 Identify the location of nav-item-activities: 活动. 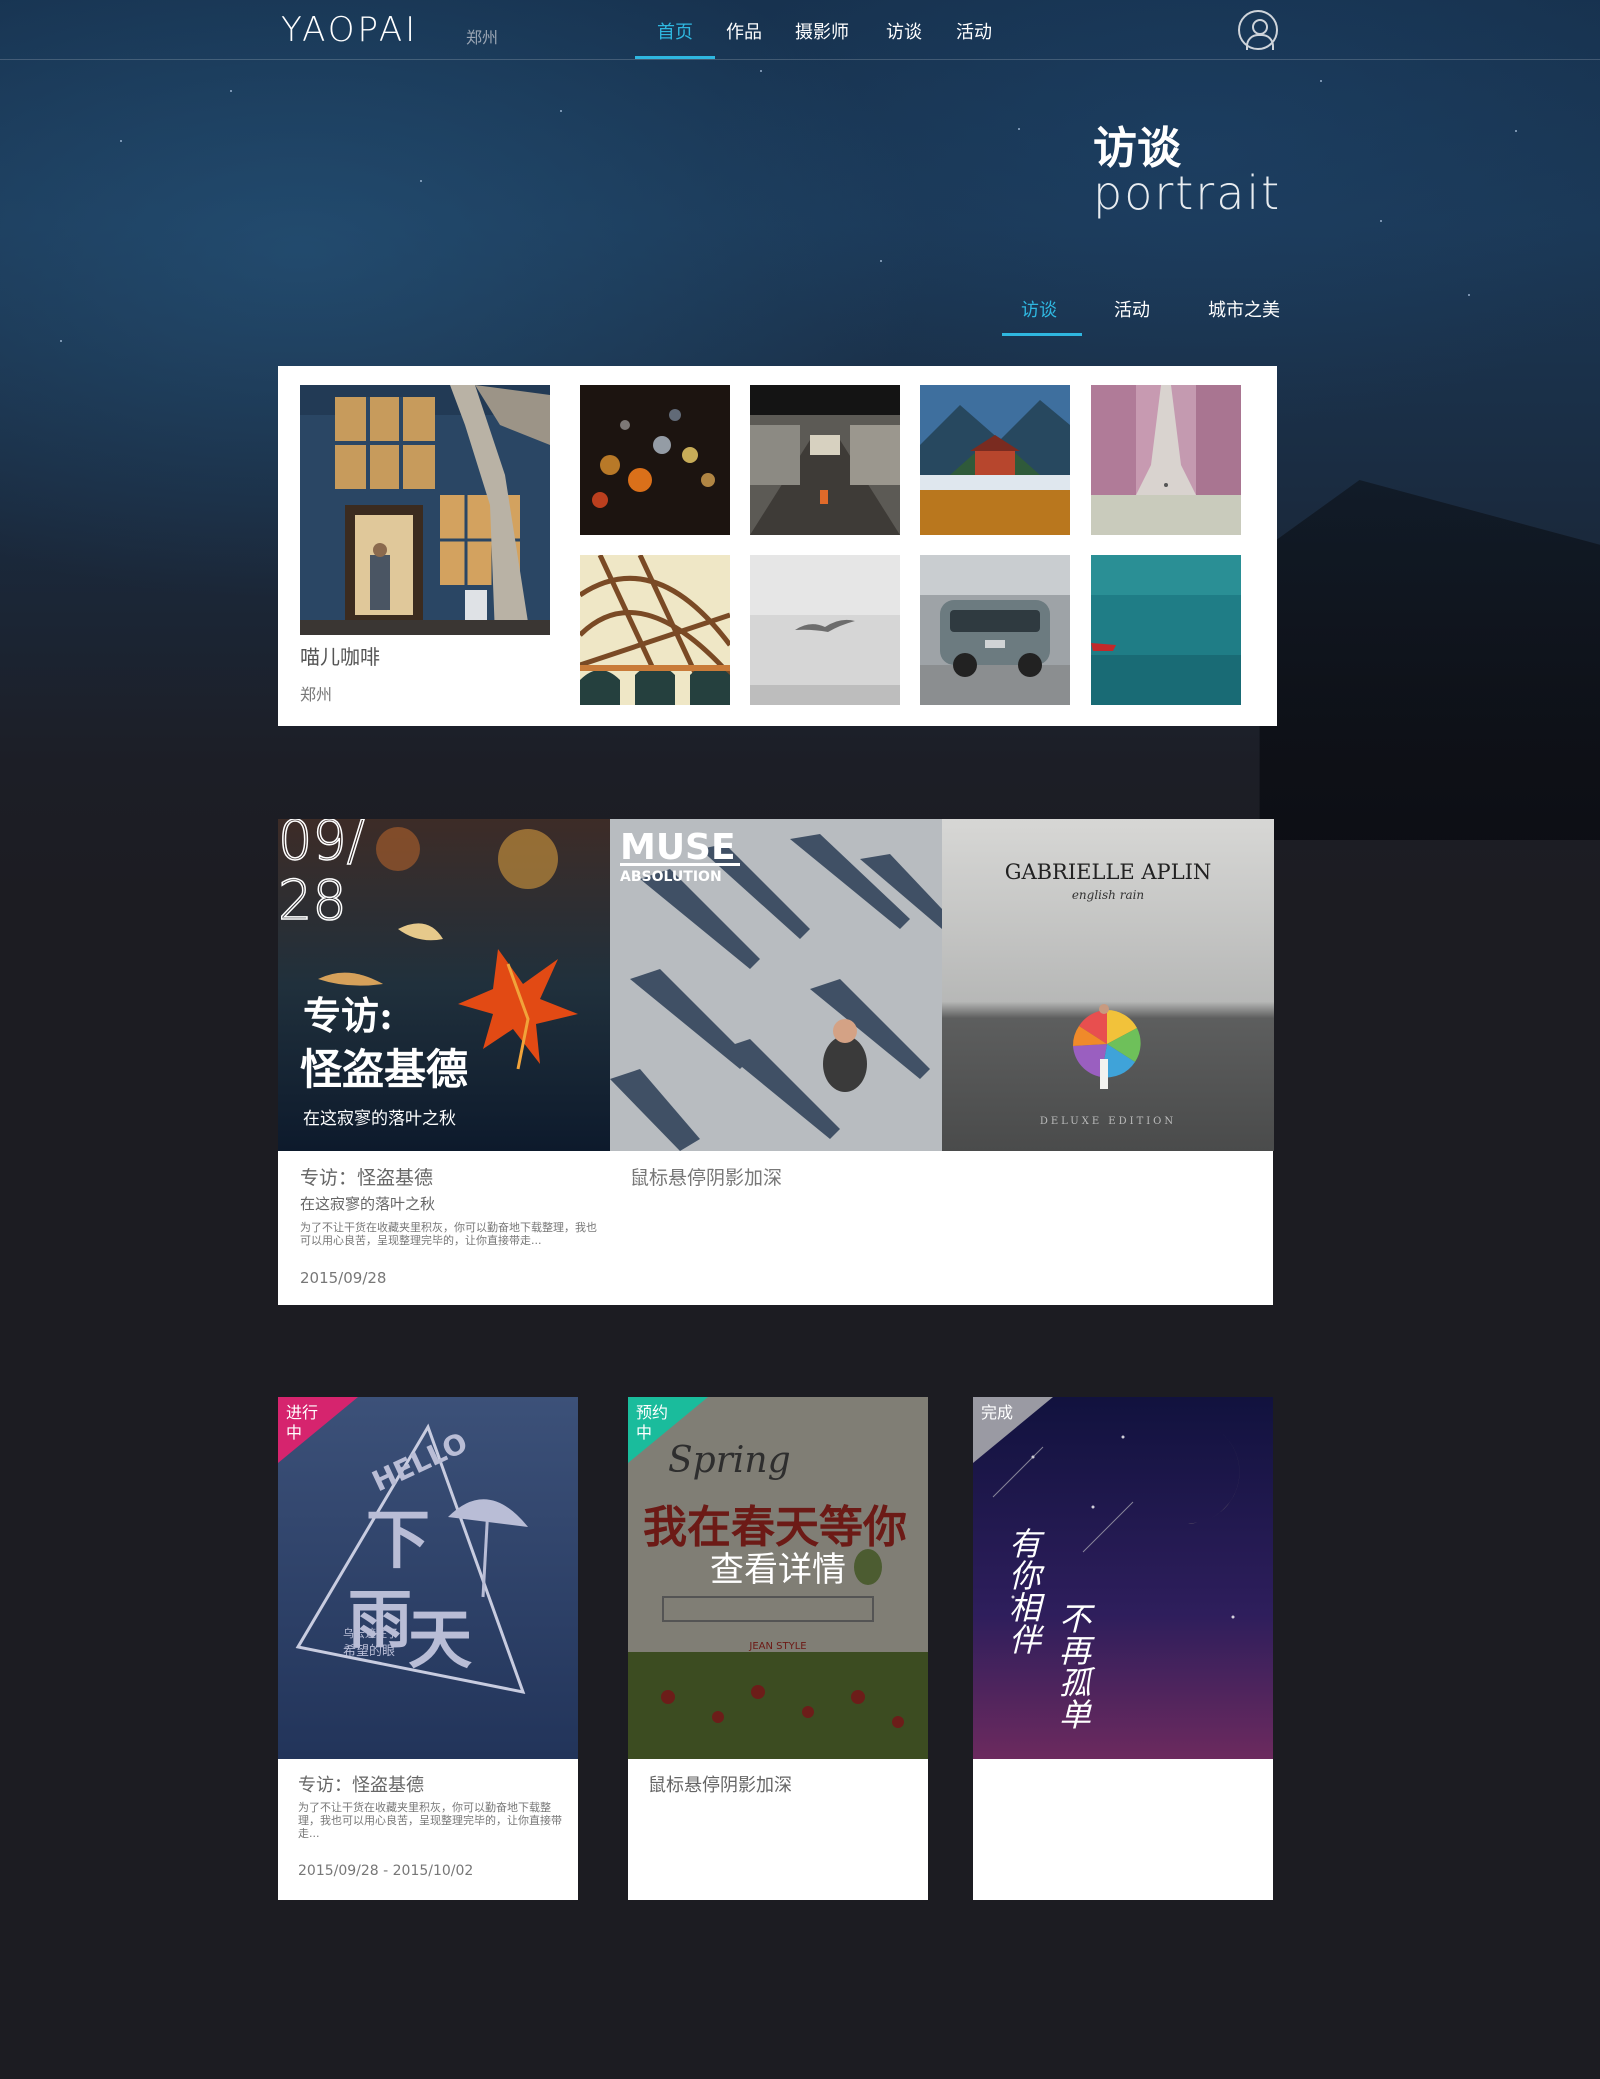
(974, 31).